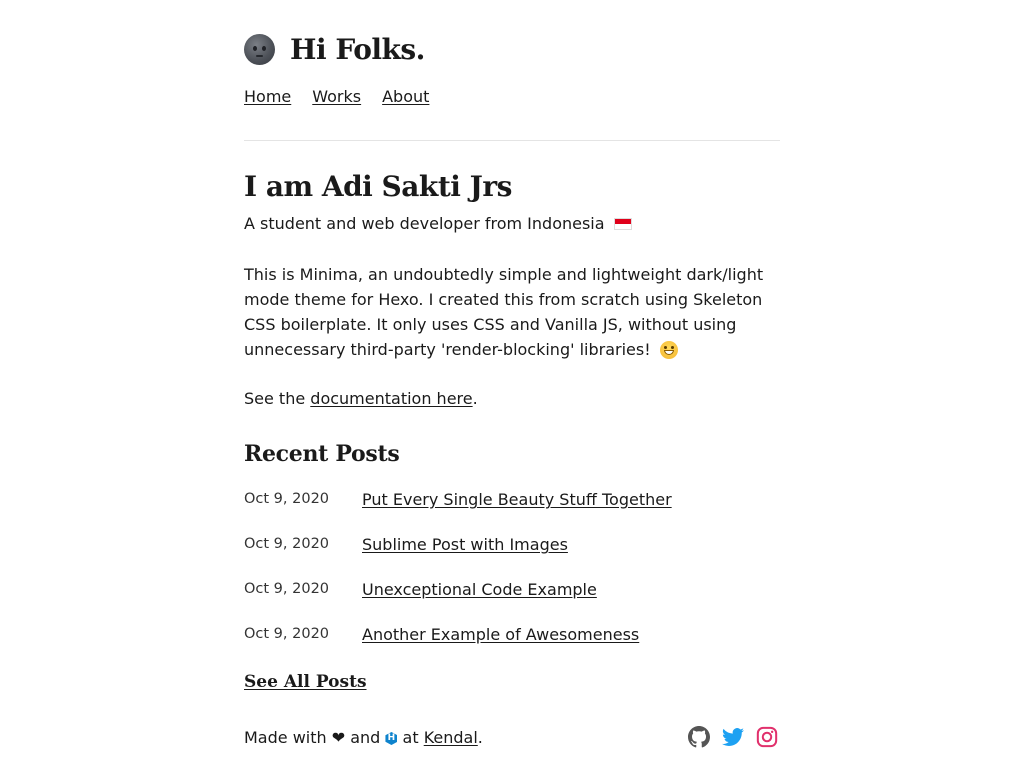 This screenshot has width=1024, height=768. Describe the element at coordinates (322, 454) in the screenshot. I see `recent-posts-title: Recent Posts` at that location.